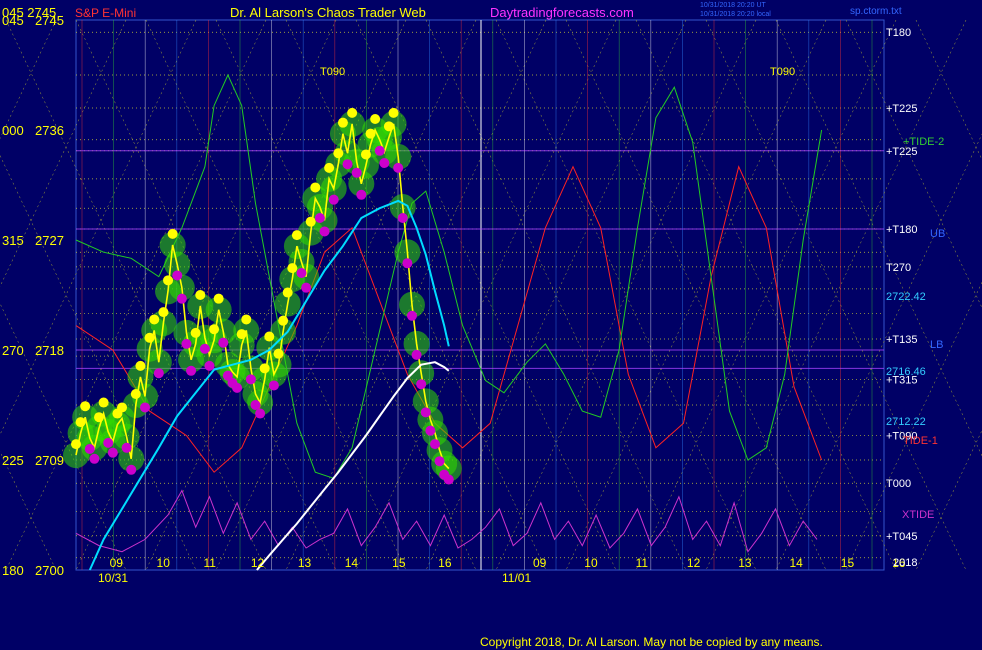 The height and width of the screenshot is (650, 982). I want to click on header-title: Dr. Al Larson's Chaos Trader Web, so click(328, 12).